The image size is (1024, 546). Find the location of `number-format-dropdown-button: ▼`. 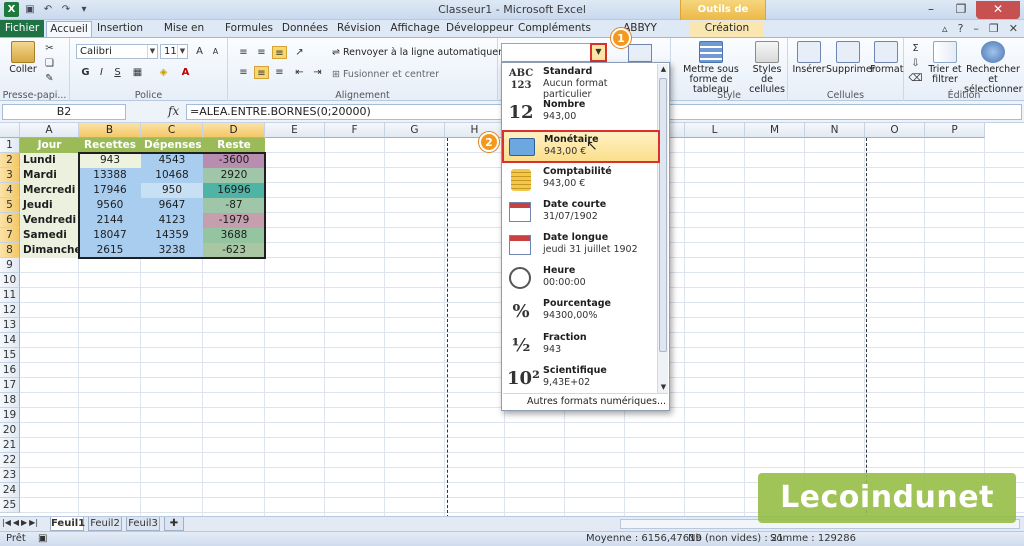

number-format-dropdown-button: ▼ is located at coordinates (598, 52).